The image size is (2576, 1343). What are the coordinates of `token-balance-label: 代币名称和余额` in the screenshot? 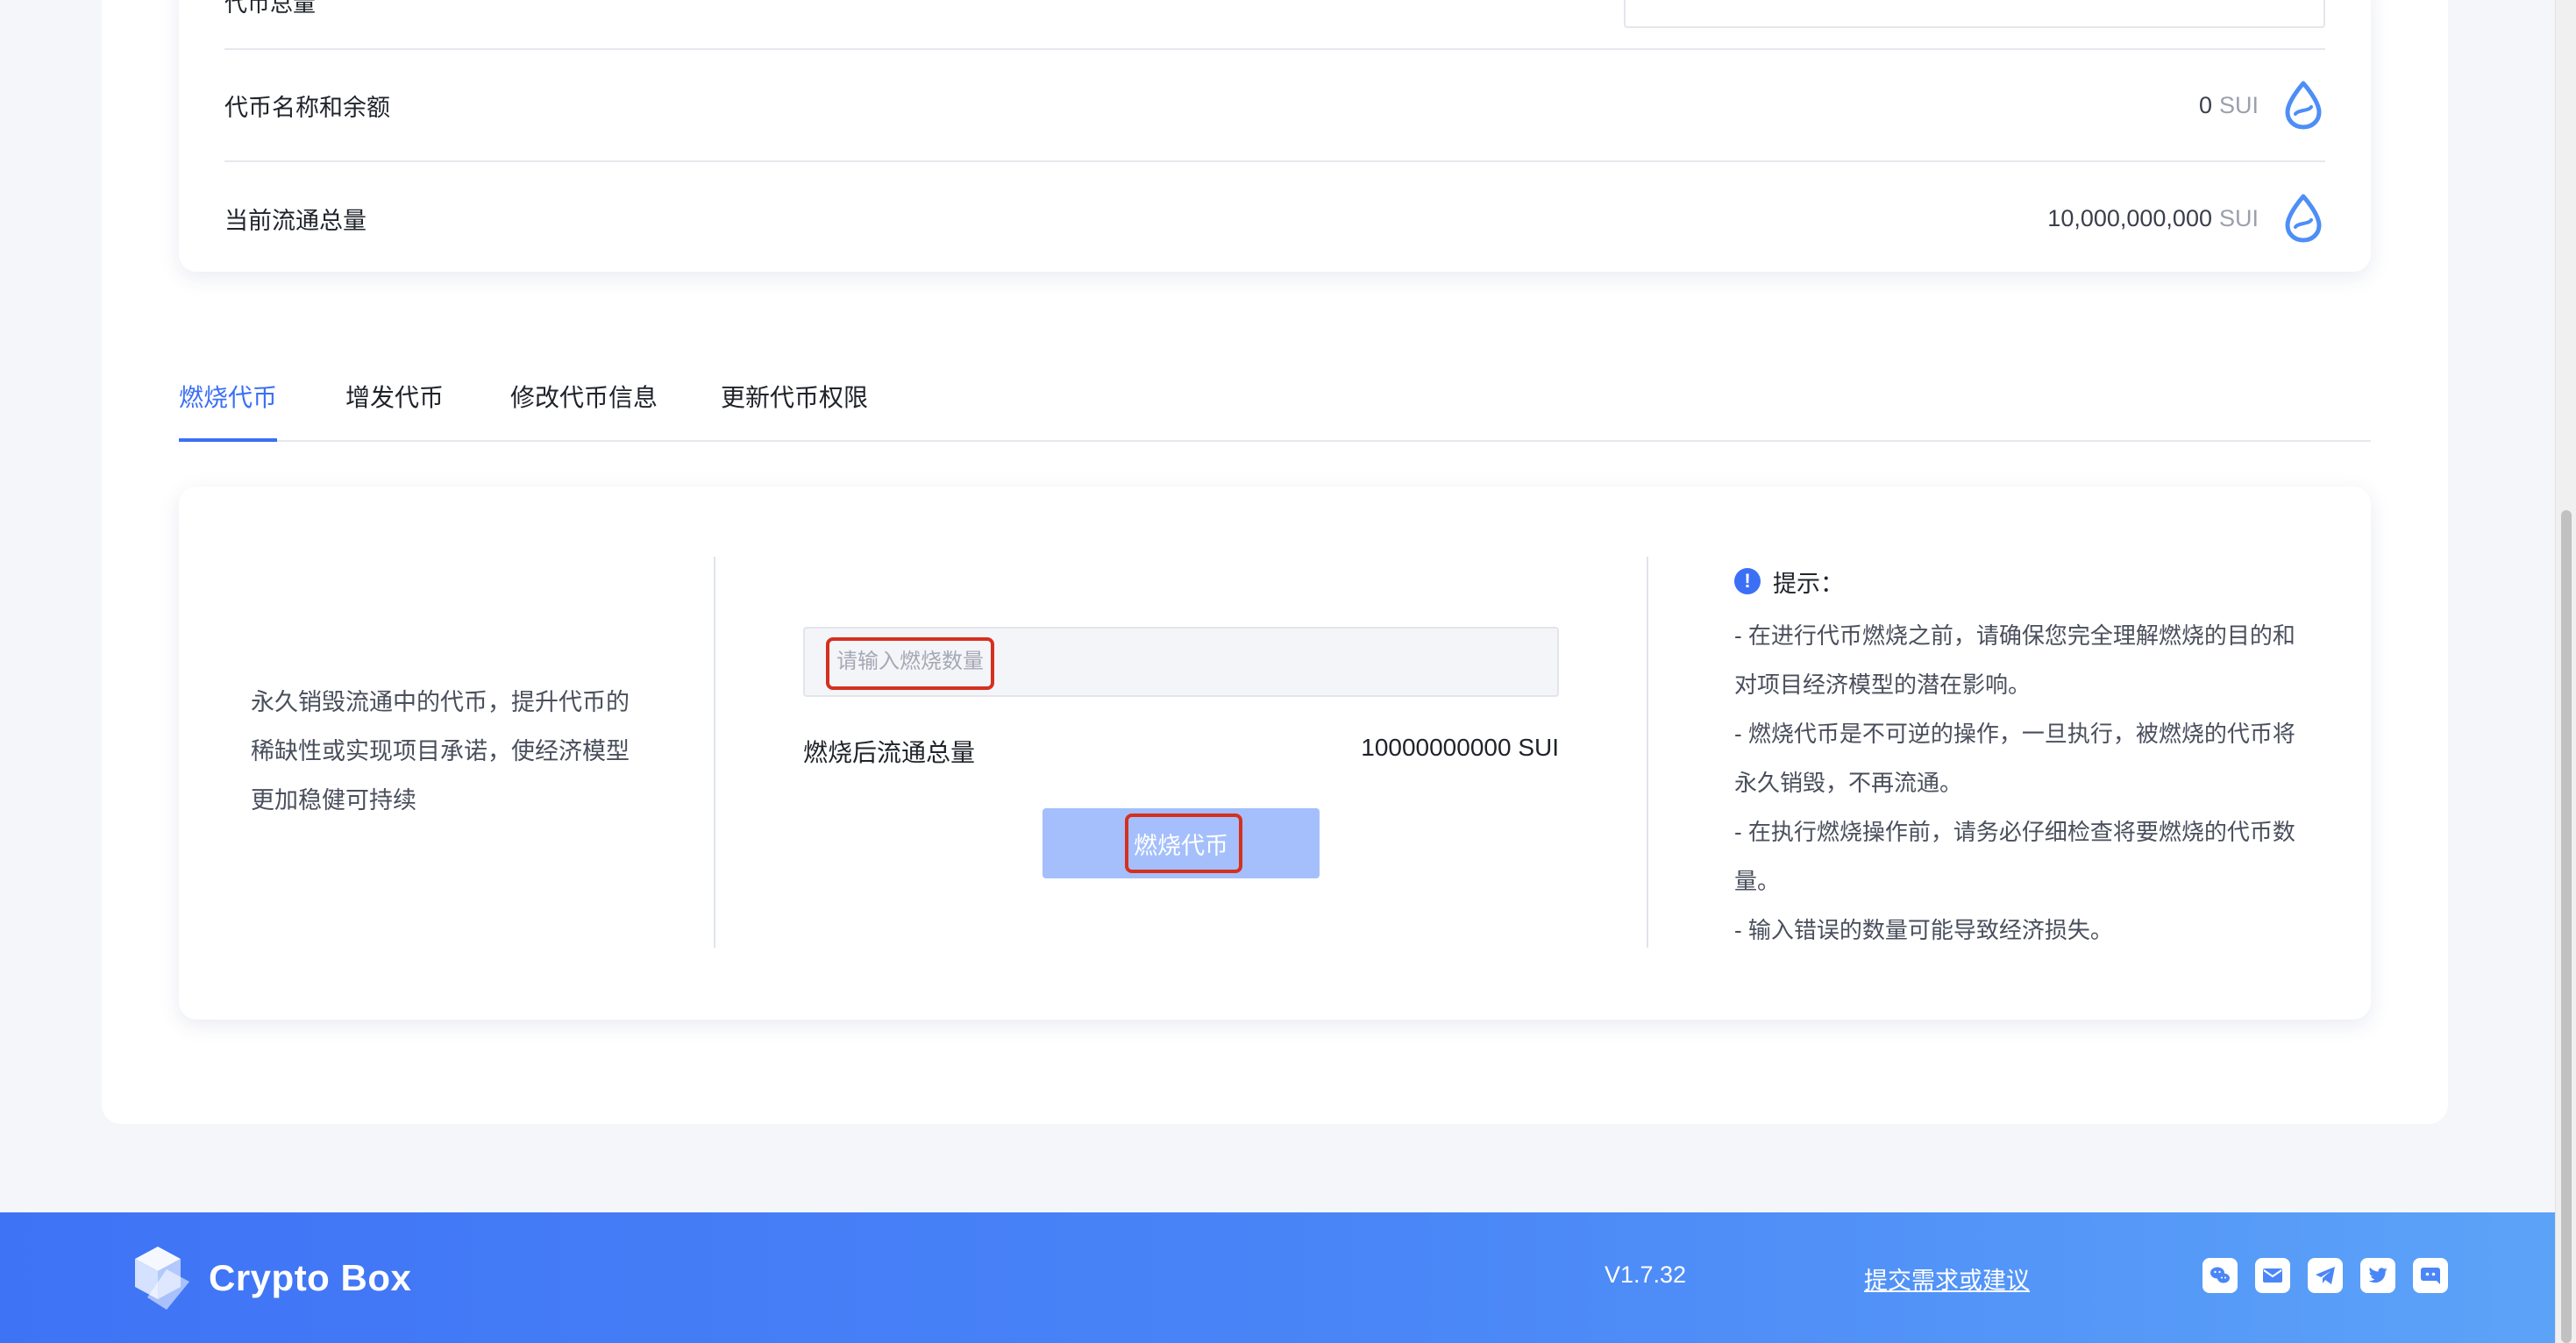 It's located at (307, 108).